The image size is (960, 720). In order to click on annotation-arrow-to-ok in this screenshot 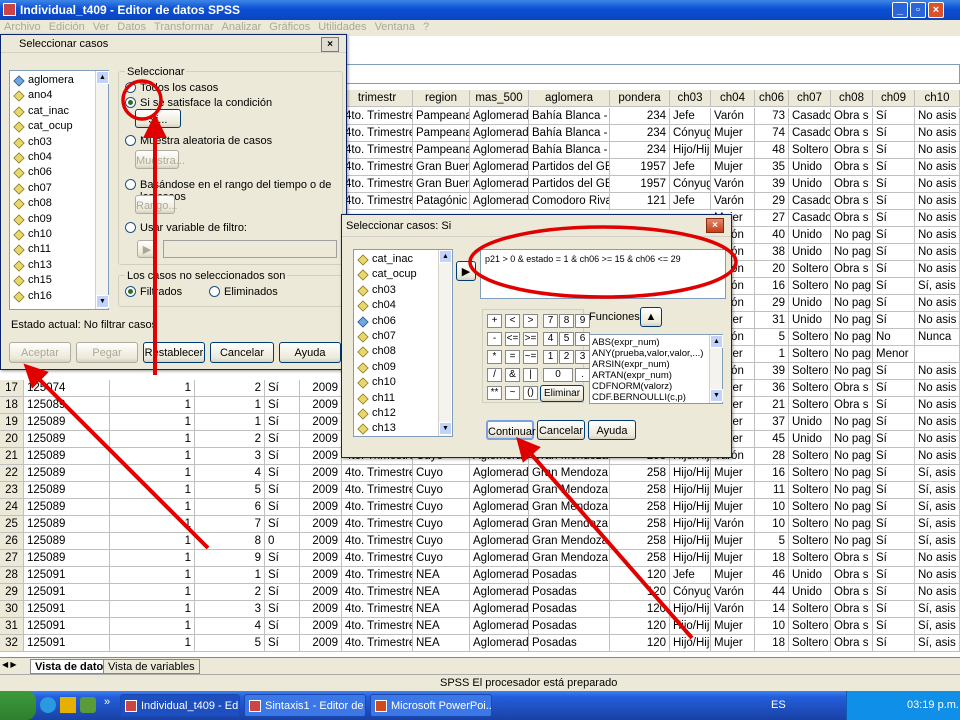, I will do `click(116, 456)`.